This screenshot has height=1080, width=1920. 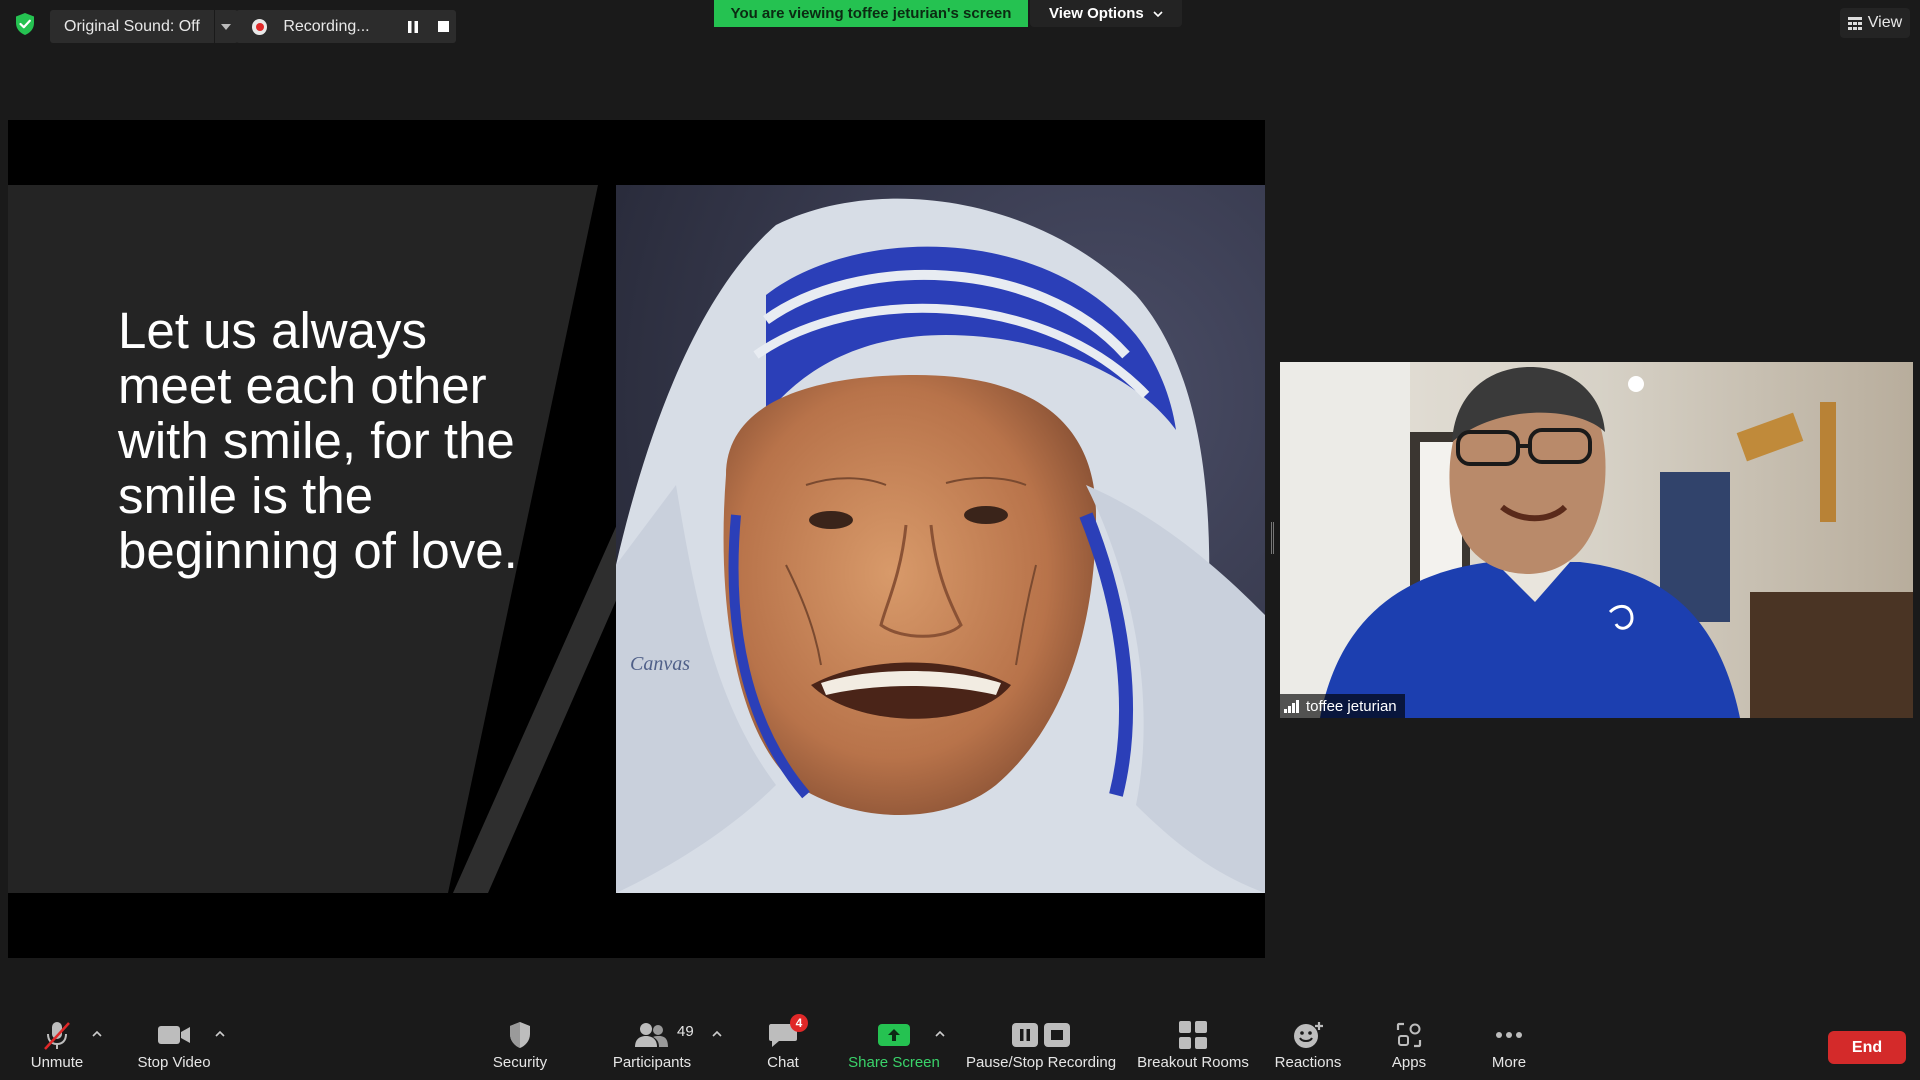 I want to click on view-label: View, so click(x=1885, y=22).